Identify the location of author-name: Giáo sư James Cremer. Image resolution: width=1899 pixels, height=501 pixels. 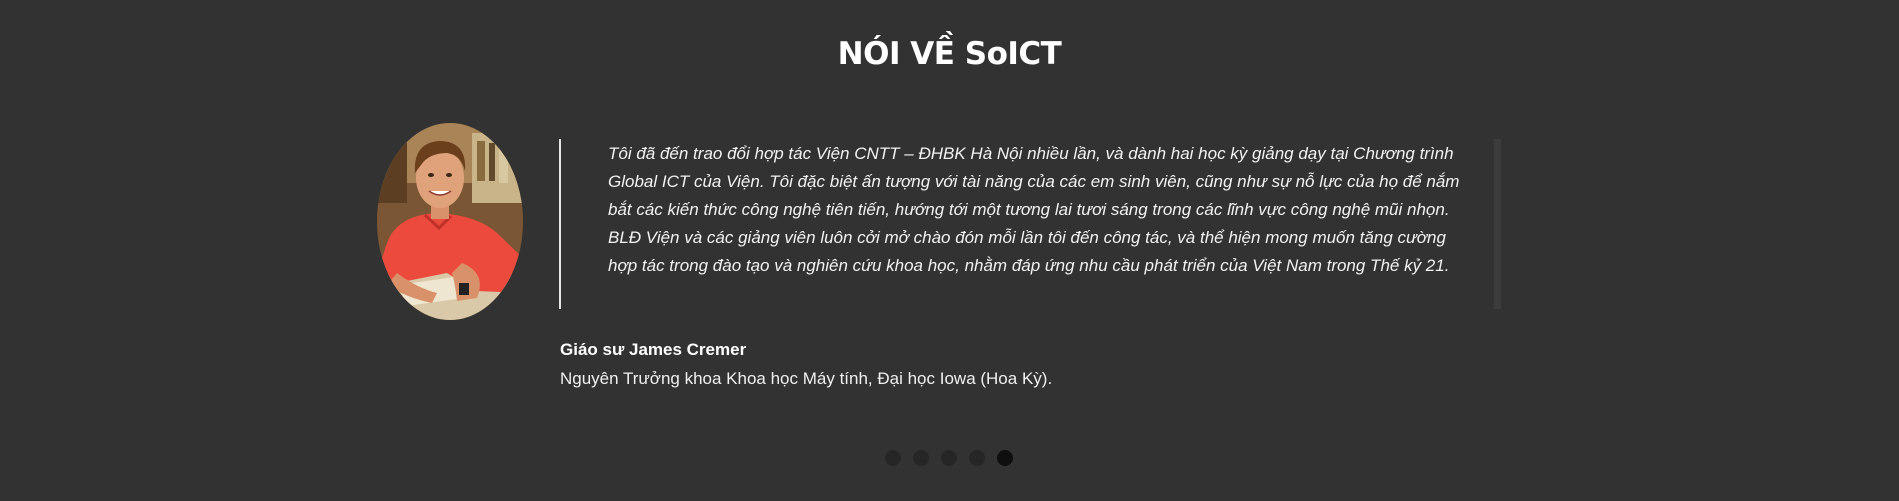
(653, 349).